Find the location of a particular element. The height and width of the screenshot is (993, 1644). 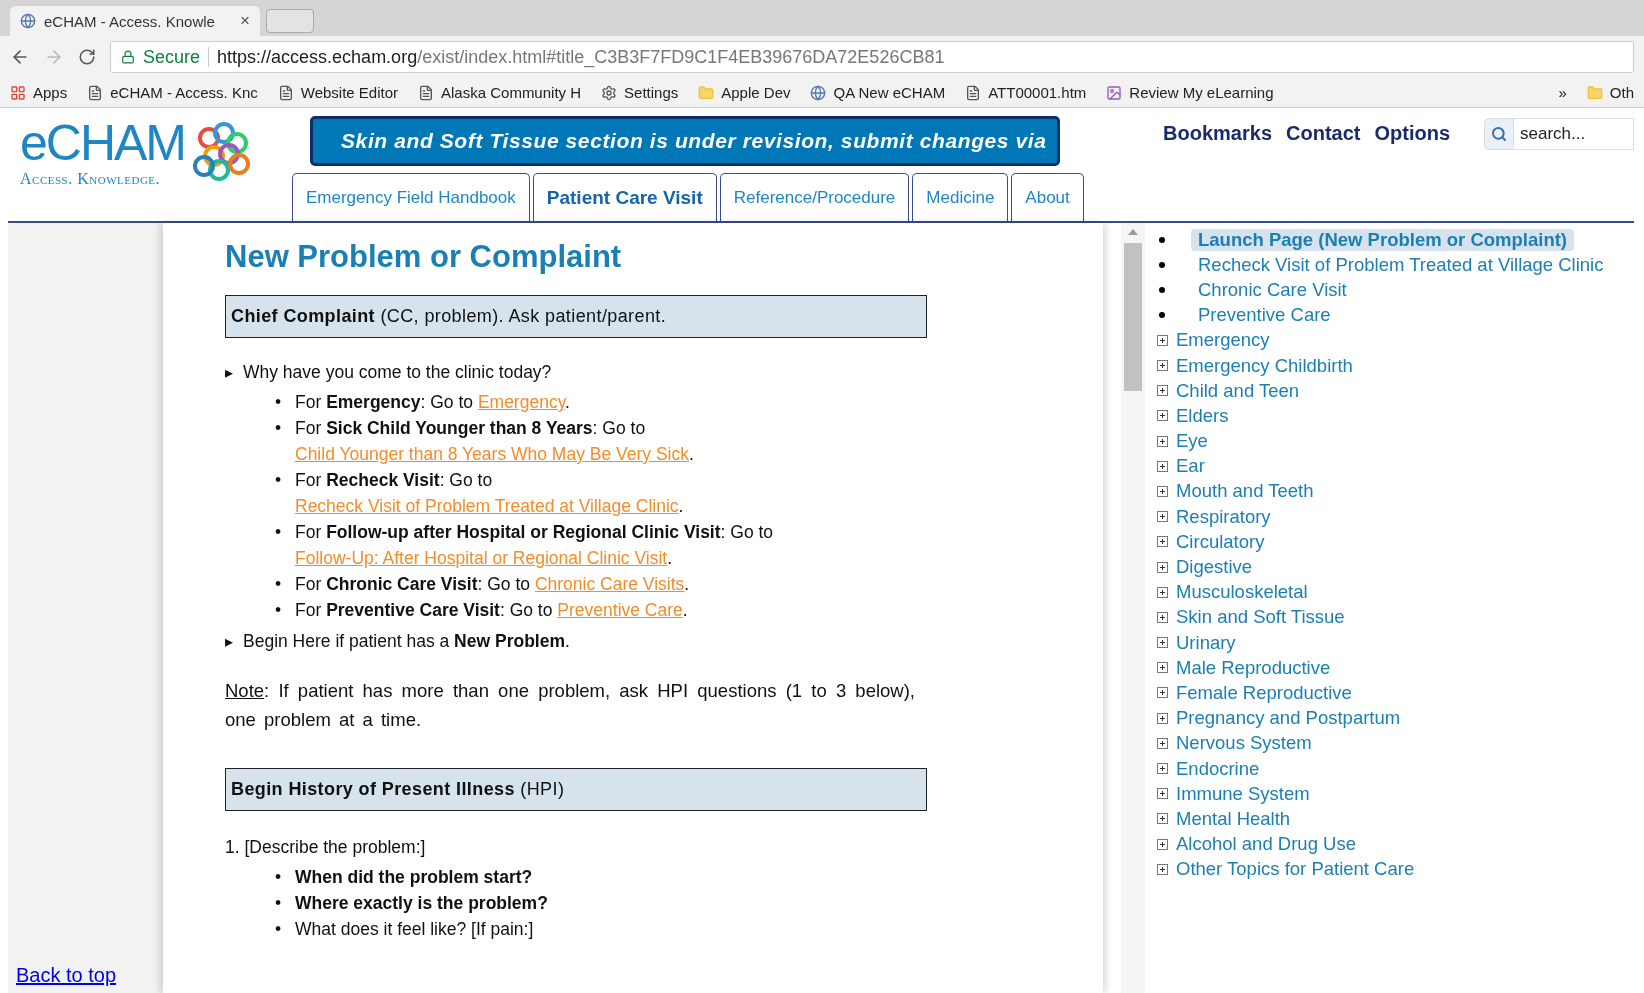

bookmark: Alaska Community H is located at coordinates (500, 92).